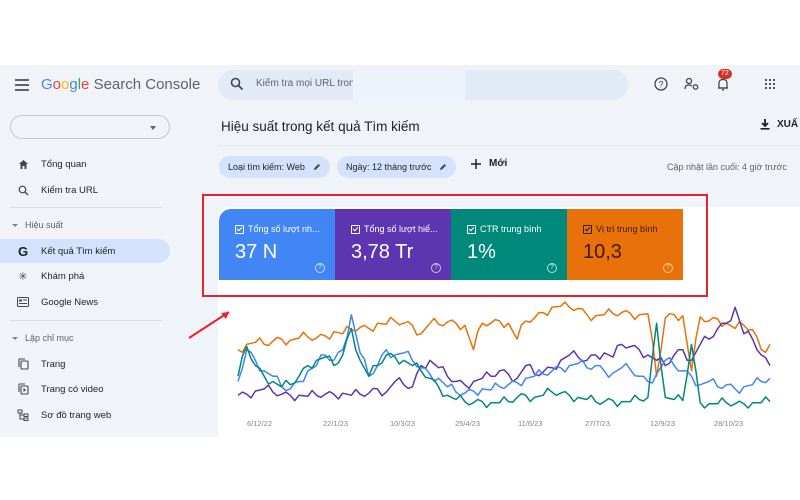  What do you see at coordinates (397, 167) in the screenshot?
I see `filter-chip-date: Ngày: 12 tháng trước` at bounding box center [397, 167].